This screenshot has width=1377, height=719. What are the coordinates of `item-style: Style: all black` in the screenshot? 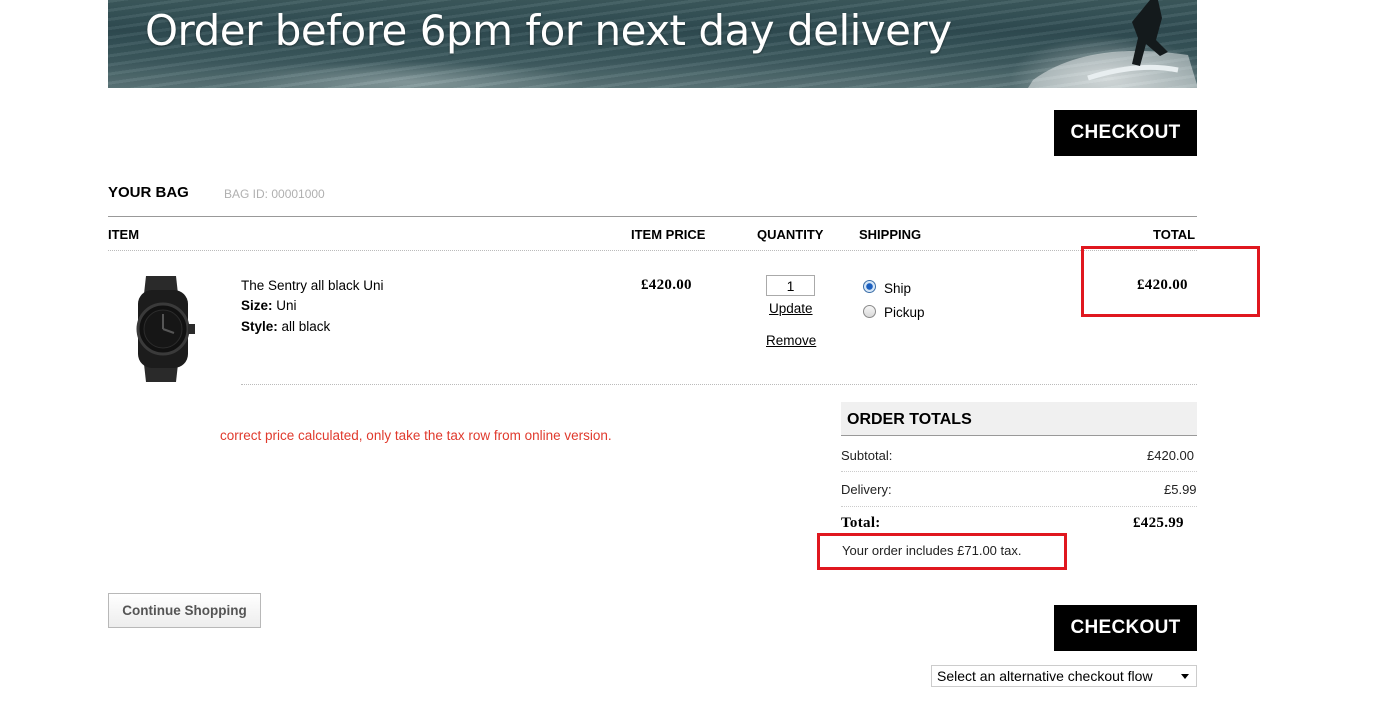 It's located at (285, 326).